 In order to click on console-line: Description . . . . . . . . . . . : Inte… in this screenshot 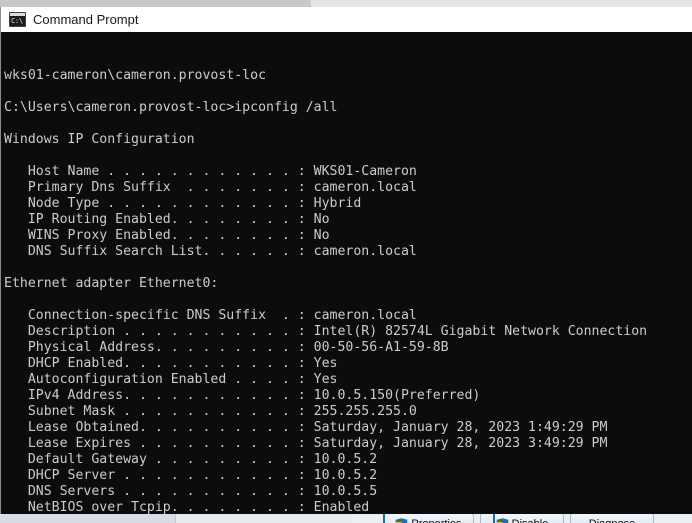, I will do `click(326, 331)`.